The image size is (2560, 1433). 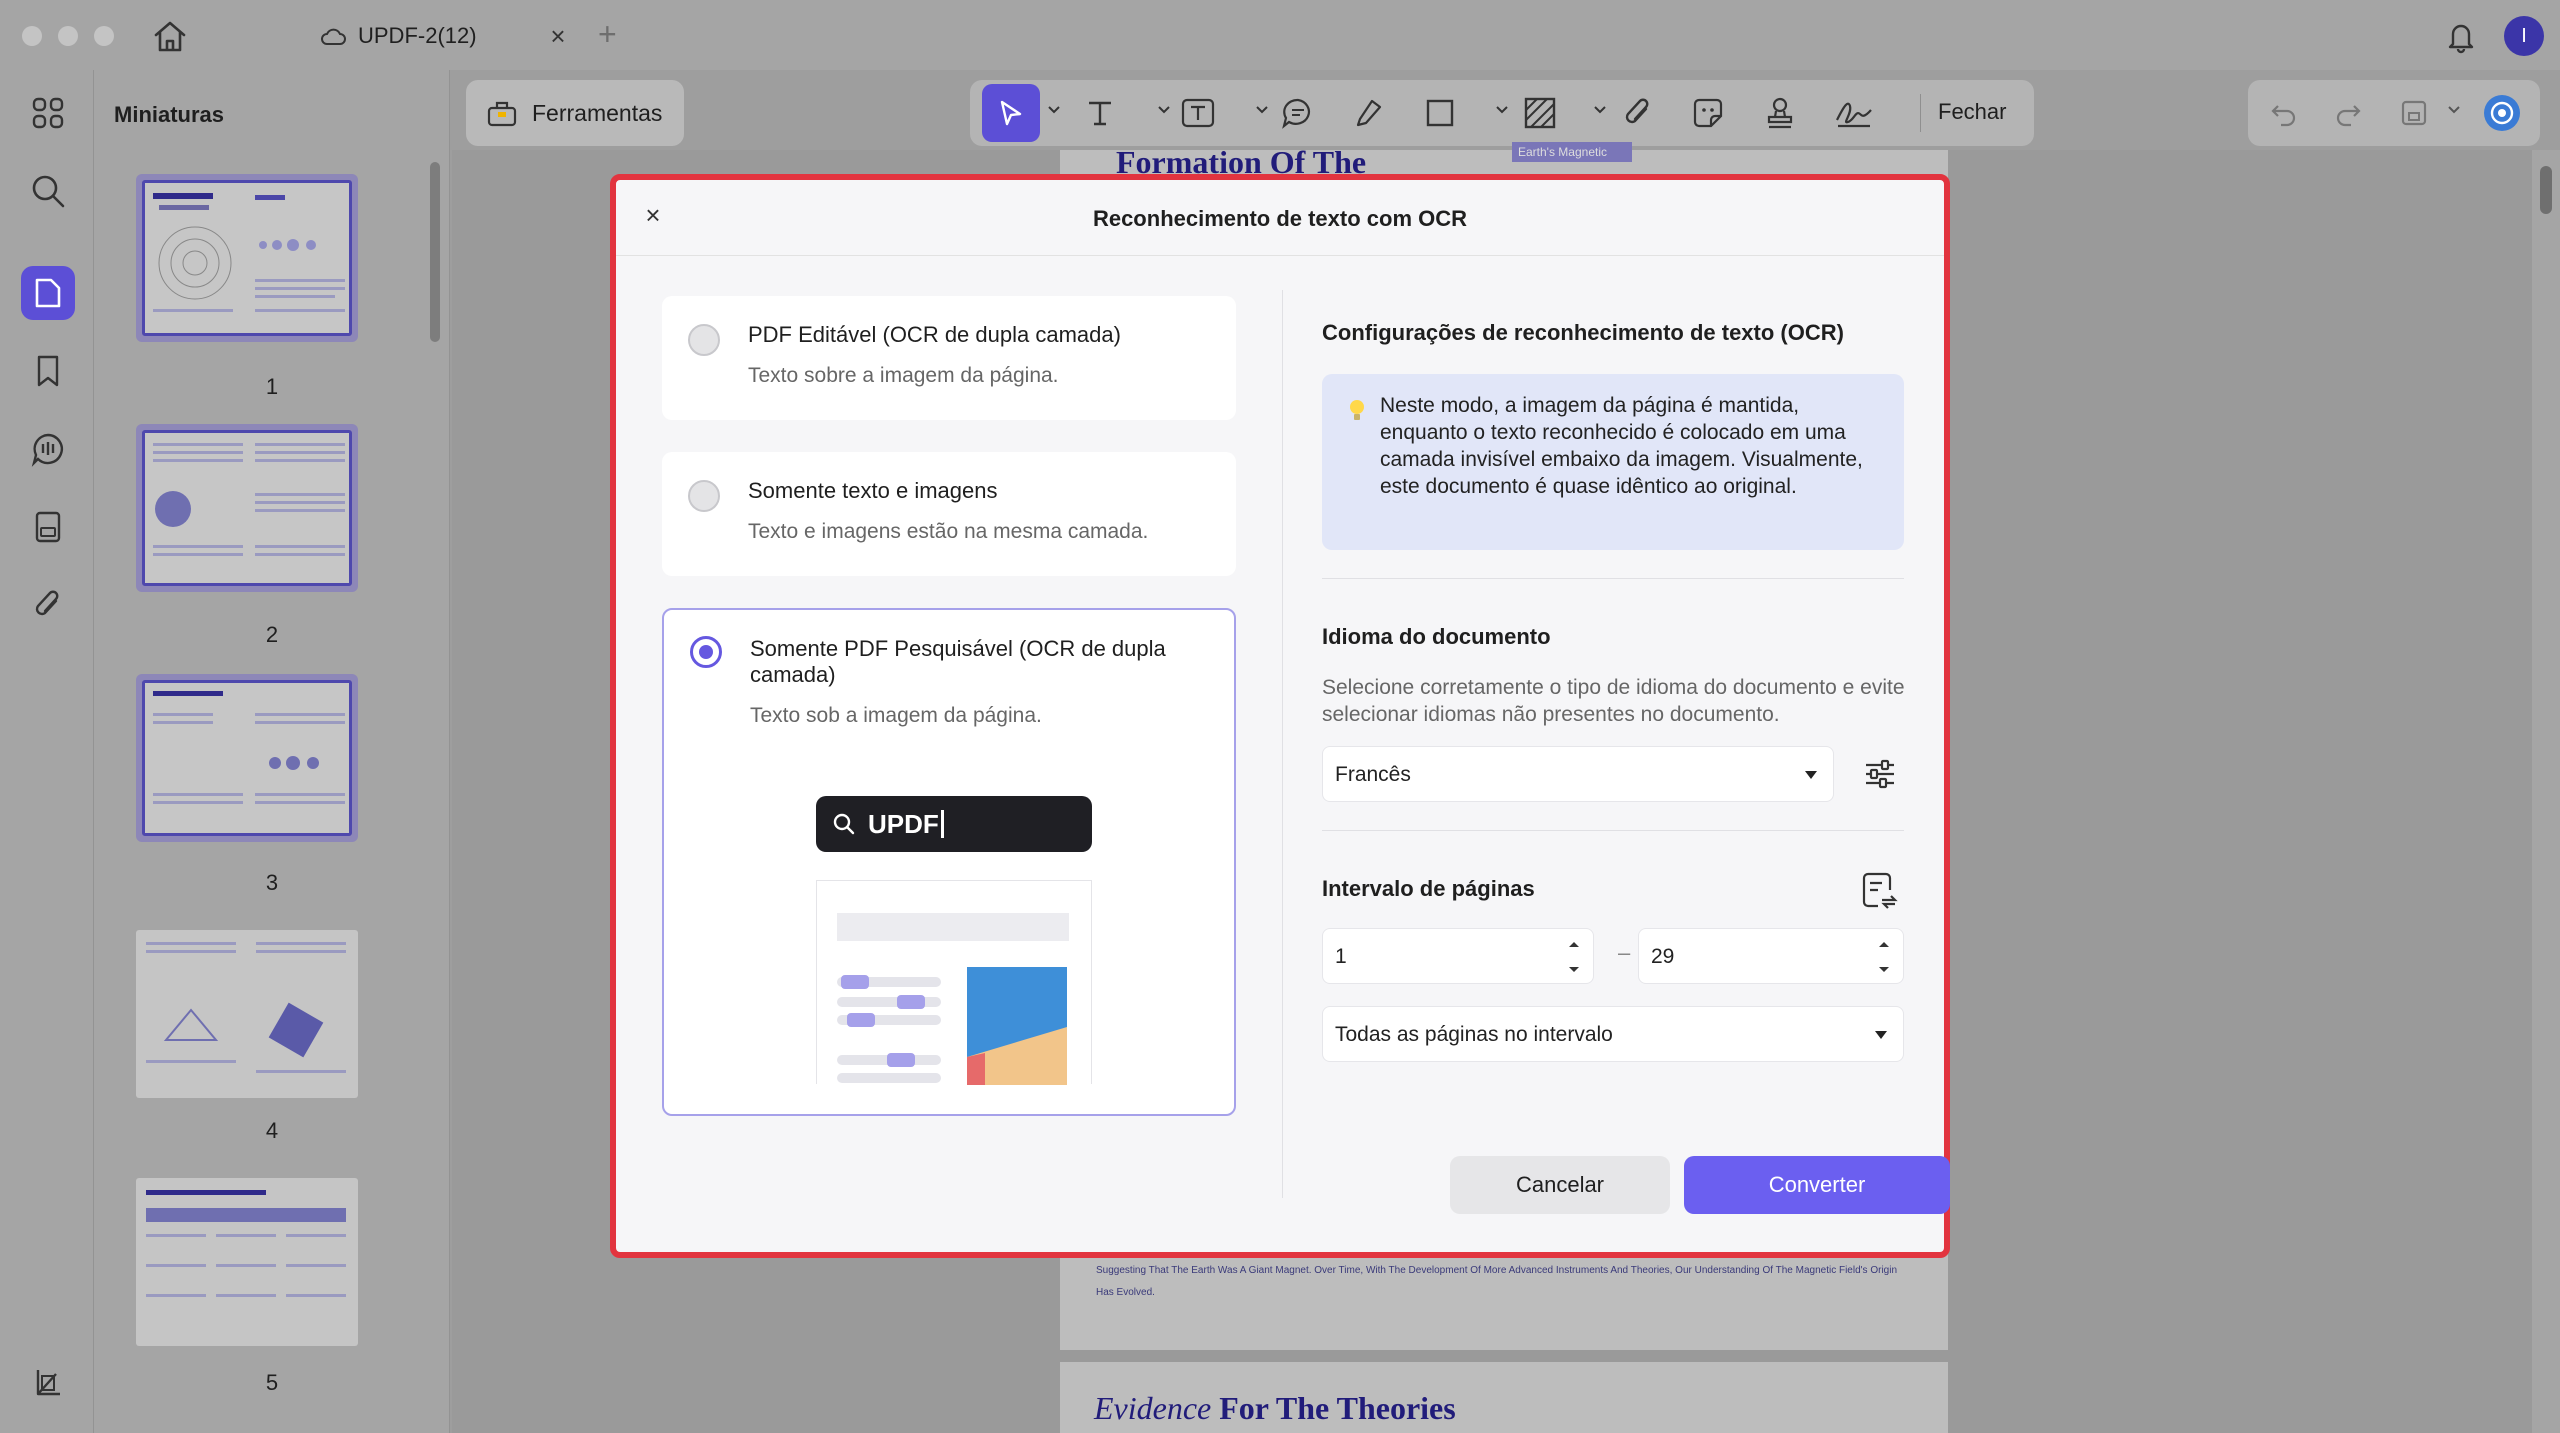 What do you see at coordinates (1708, 113) in the screenshot?
I see `sticker-icon` at bounding box center [1708, 113].